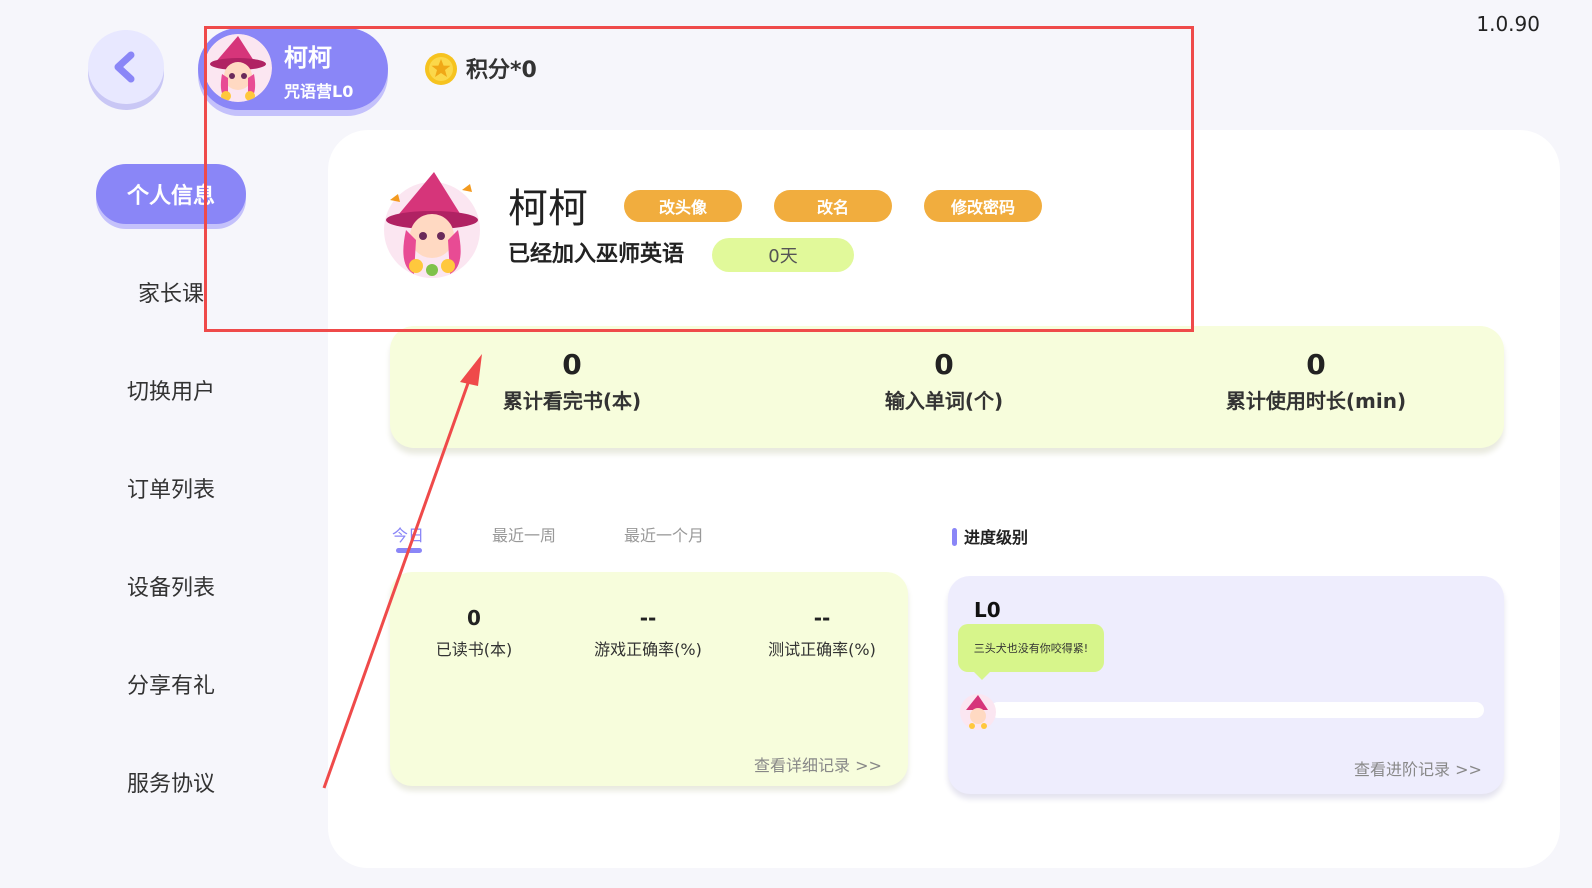 Image resolution: width=1592 pixels, height=888 pixels. I want to click on stat-words: 0 输入单词(个), so click(944, 381).